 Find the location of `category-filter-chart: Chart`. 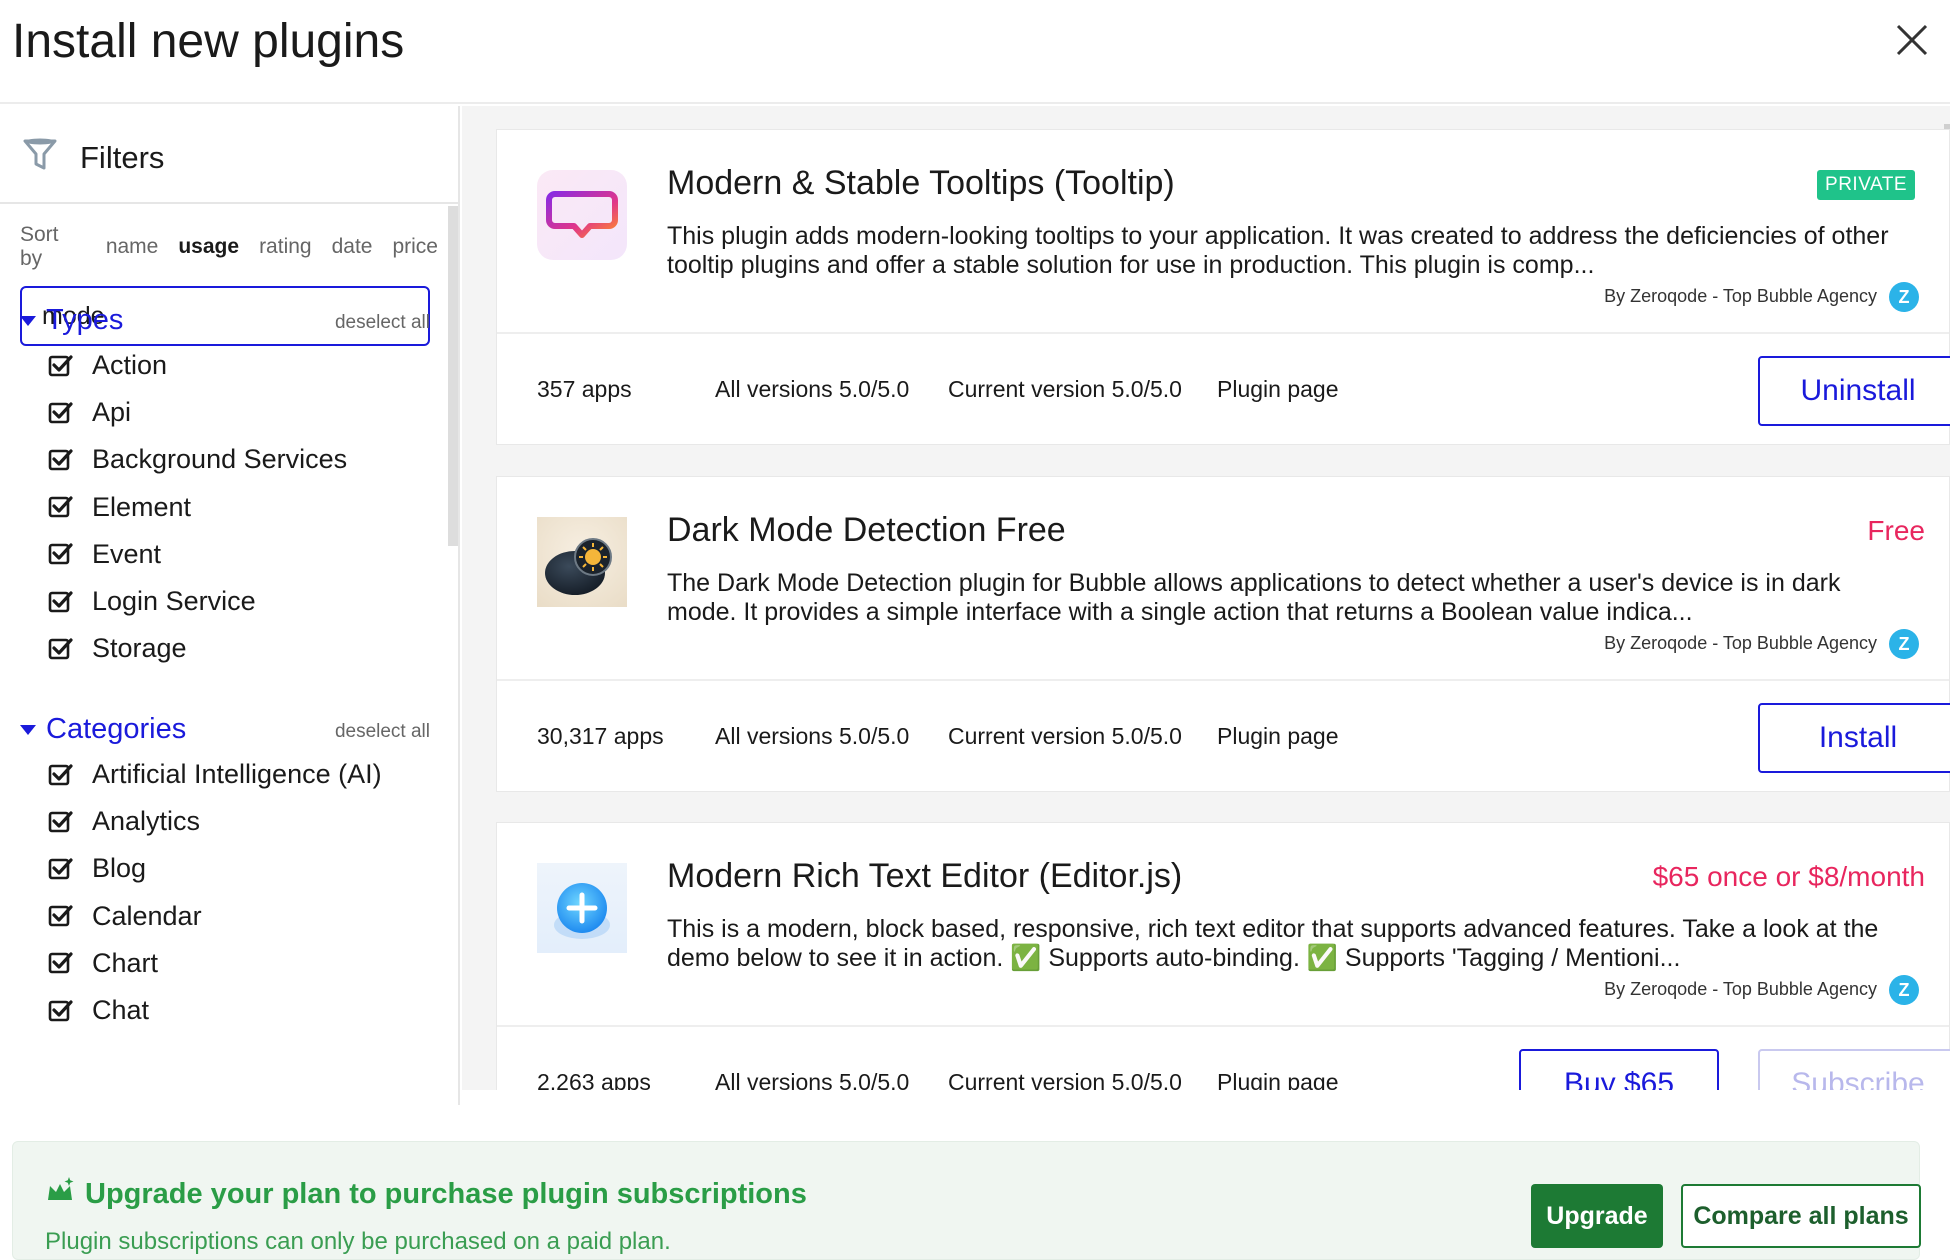

category-filter-chart: Chart is located at coordinates (238, 963).